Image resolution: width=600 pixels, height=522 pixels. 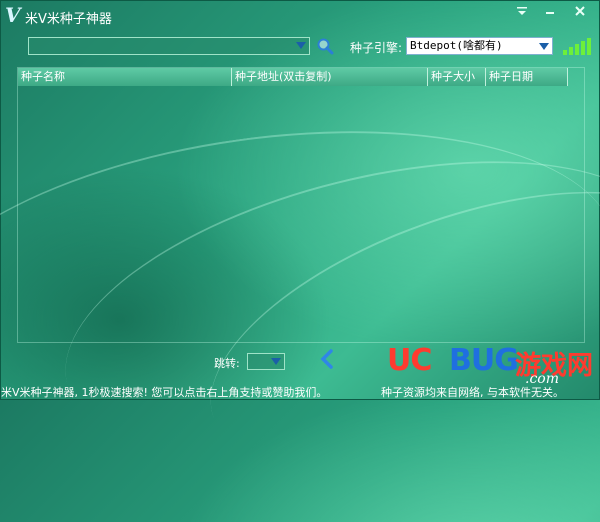 What do you see at coordinates (164, 392) in the screenshot?
I see `status-left-text: 米V米种子神器, 1秒极速搜索! 您可以点击右上角支持或赞助我们。` at bounding box center [164, 392].